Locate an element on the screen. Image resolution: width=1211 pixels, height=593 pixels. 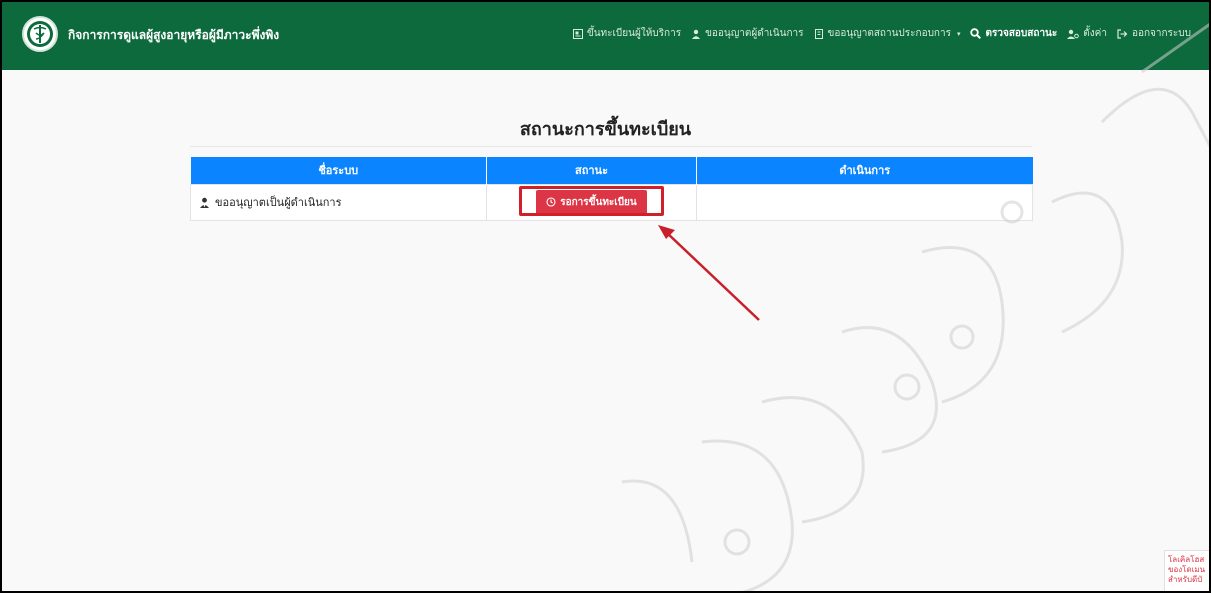
nav-logout-label: ออกจากระบบ is located at coordinates (1161, 33).